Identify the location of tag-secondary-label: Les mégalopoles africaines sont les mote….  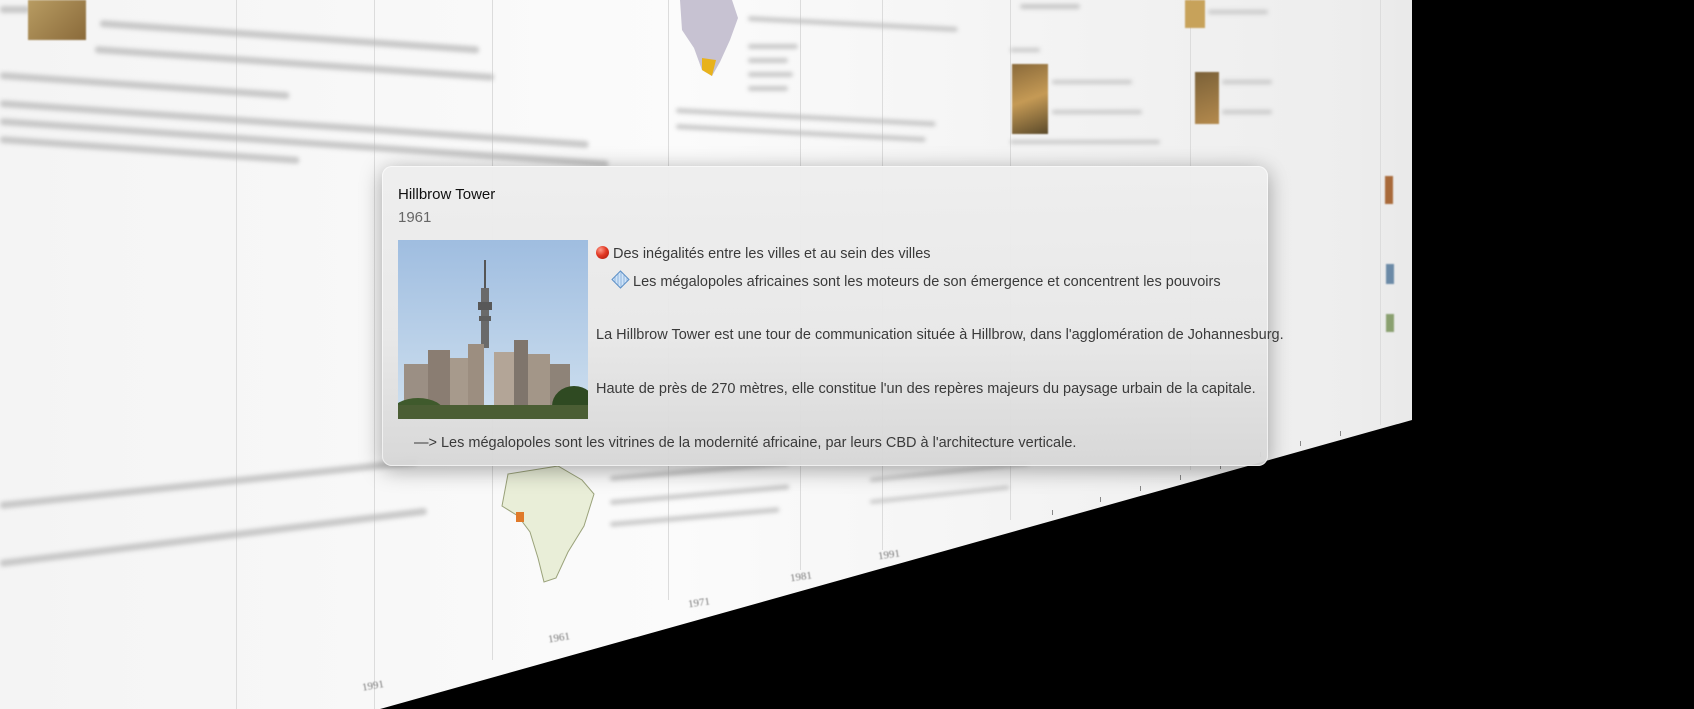
(927, 282).